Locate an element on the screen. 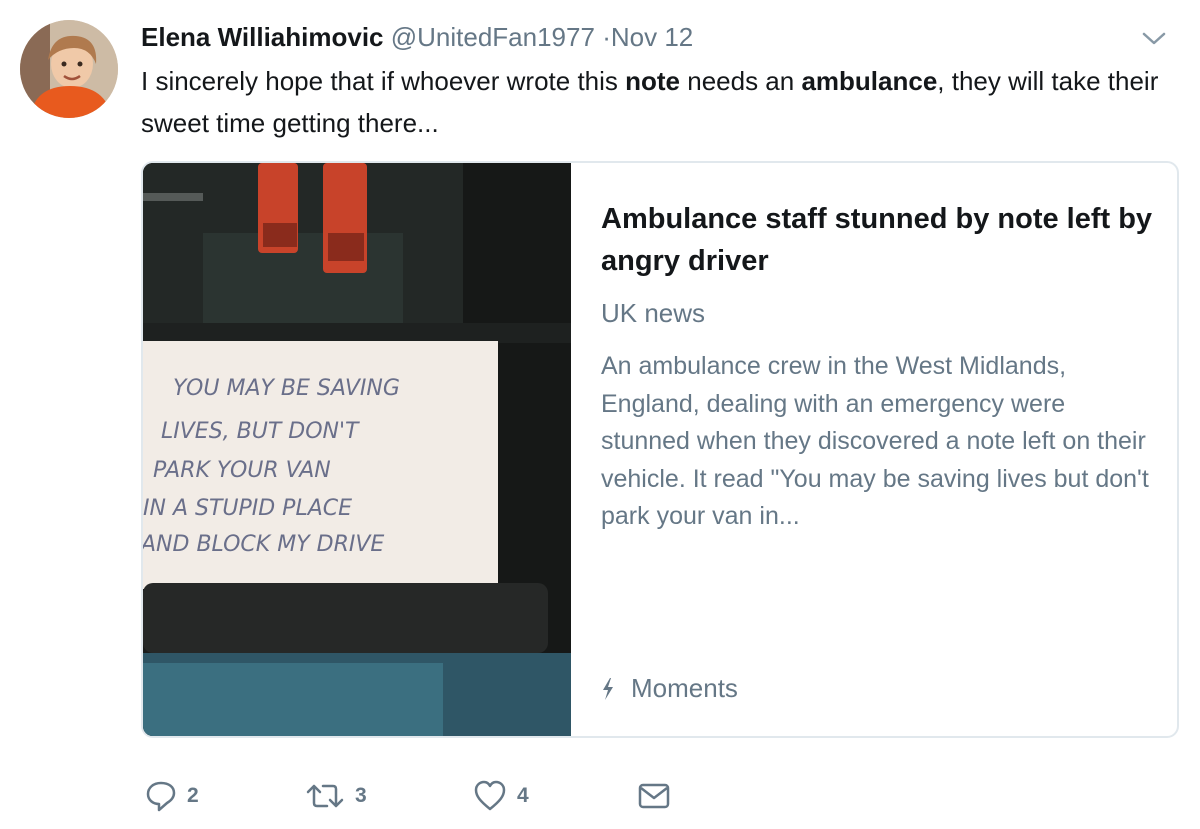 This screenshot has height=829, width=1200. note-text-line: PARK YOUR VAN is located at coordinates (242, 470).